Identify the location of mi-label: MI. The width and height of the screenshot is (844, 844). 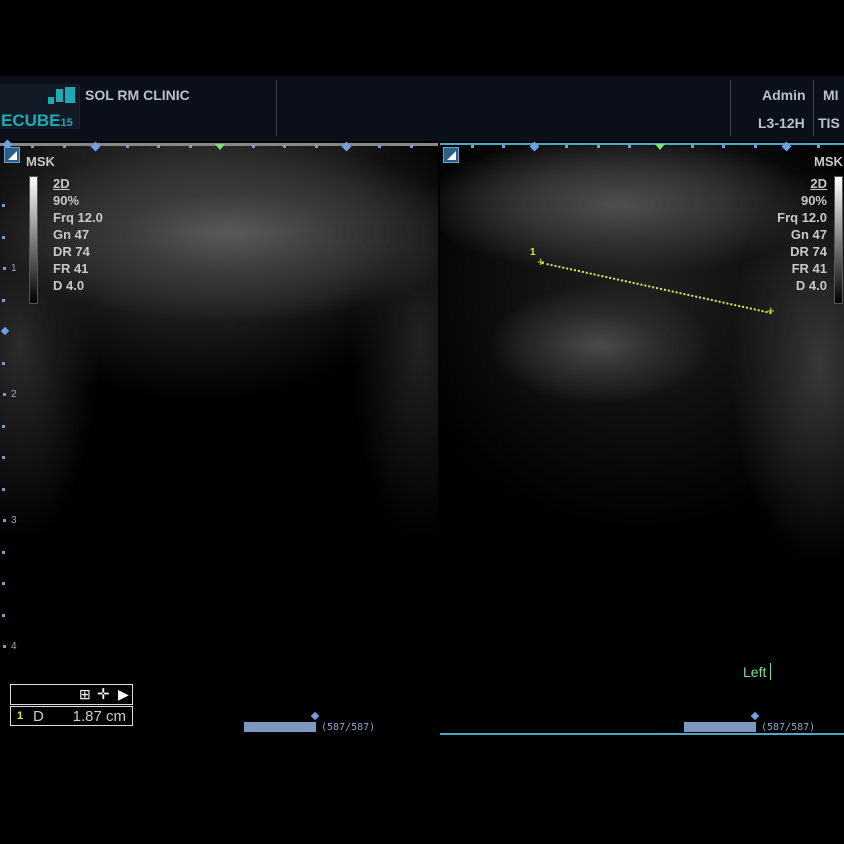
(831, 95).